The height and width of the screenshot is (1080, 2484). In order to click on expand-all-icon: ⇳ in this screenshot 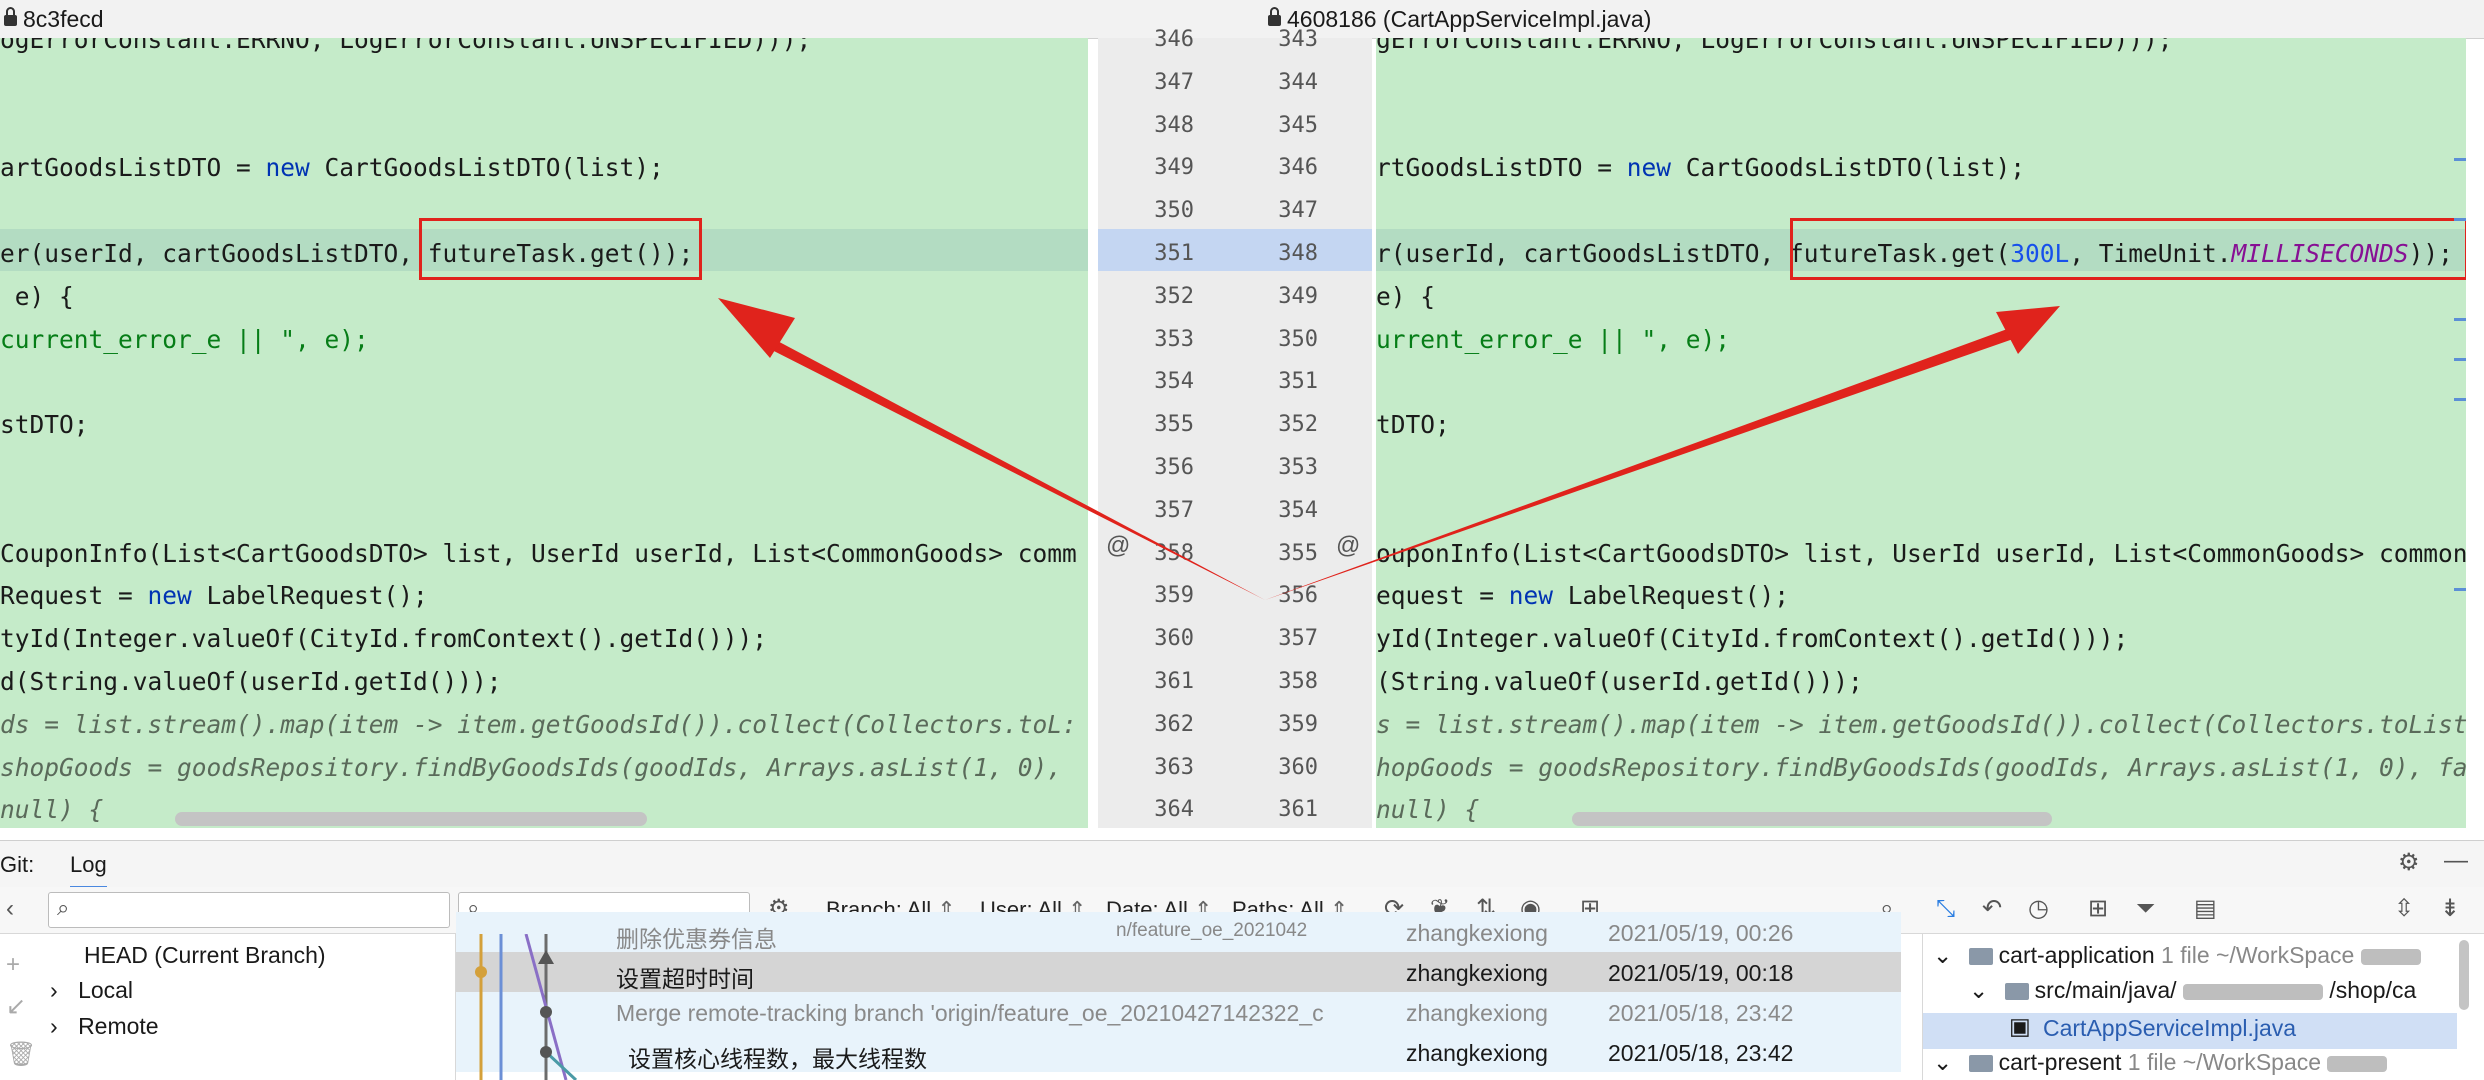, I will do `click(2404, 909)`.